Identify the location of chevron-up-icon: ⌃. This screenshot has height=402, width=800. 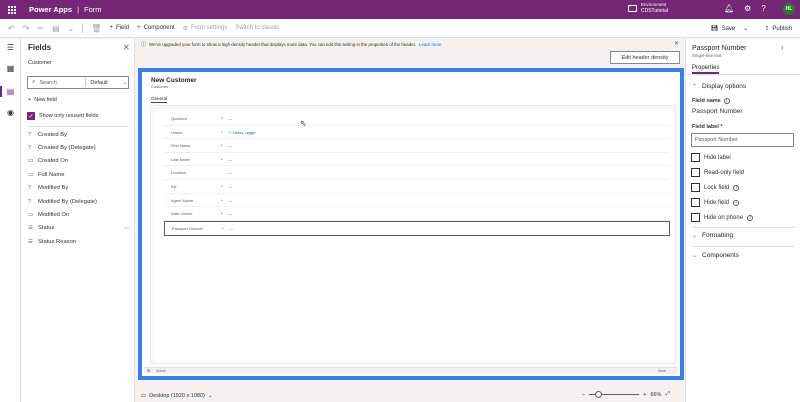
(695, 87).